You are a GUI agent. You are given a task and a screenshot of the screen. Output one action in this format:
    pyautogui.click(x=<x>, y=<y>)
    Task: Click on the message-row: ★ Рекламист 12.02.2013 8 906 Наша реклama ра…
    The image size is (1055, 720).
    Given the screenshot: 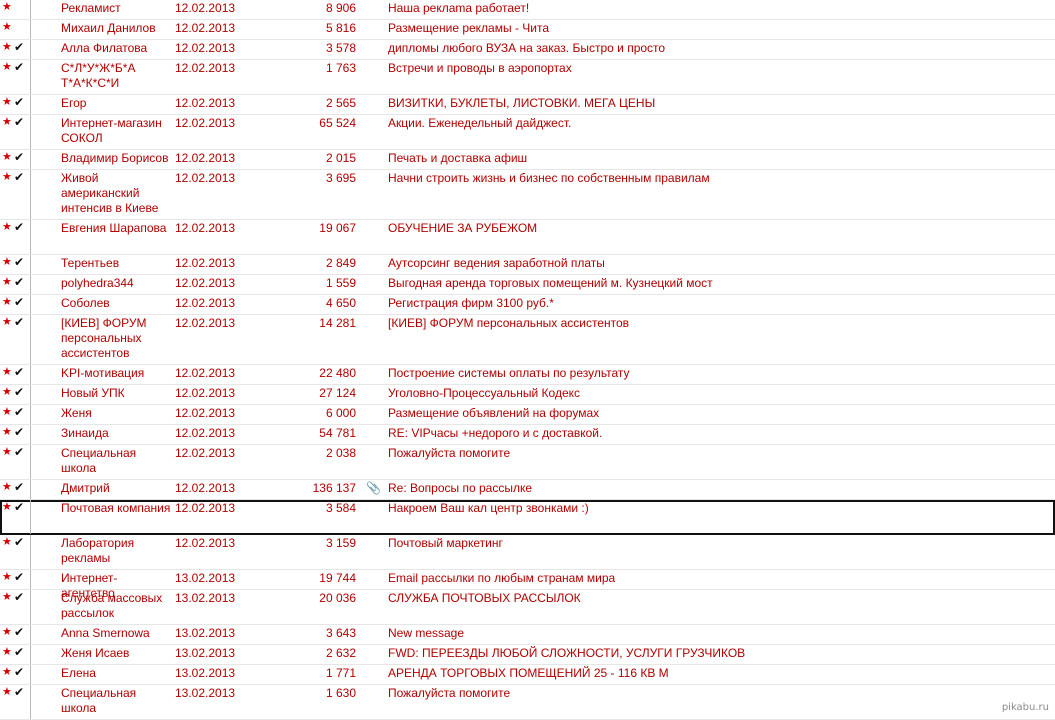 What is the action you would take?
    pyautogui.click(x=527, y=10)
    